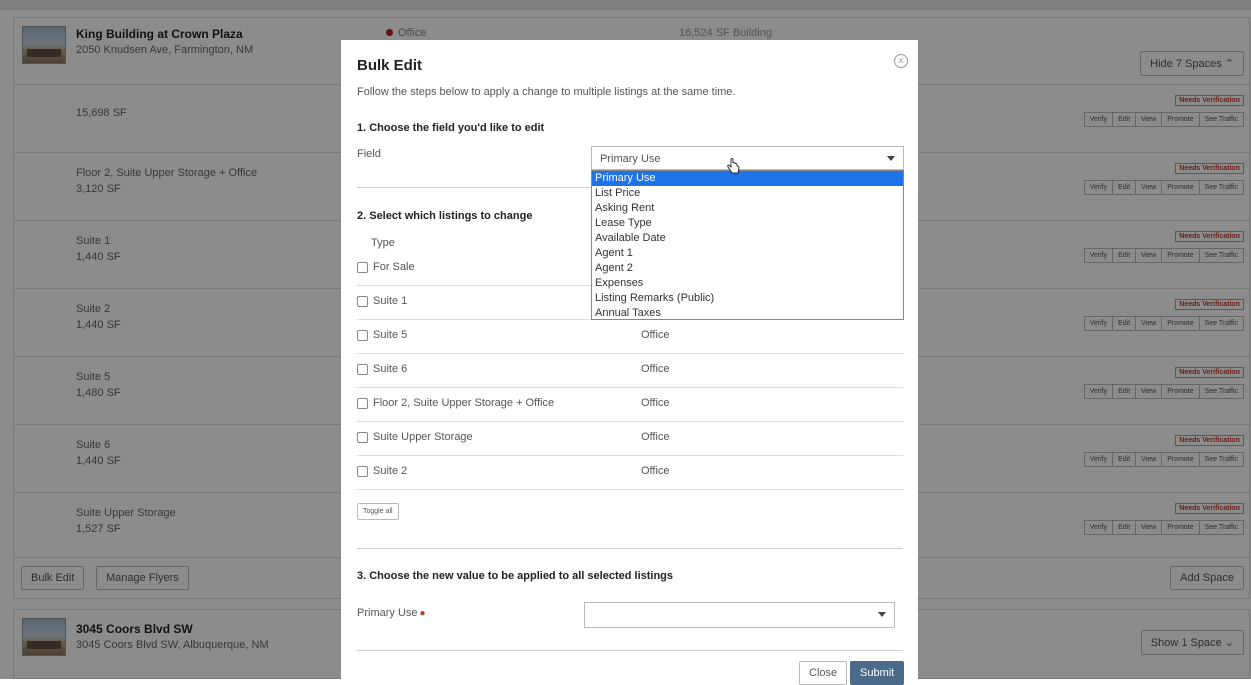 The height and width of the screenshot is (685, 1251). What do you see at coordinates (463, 403) in the screenshot?
I see `listing-label: Floor 2, Suite Upper Storage + Office` at bounding box center [463, 403].